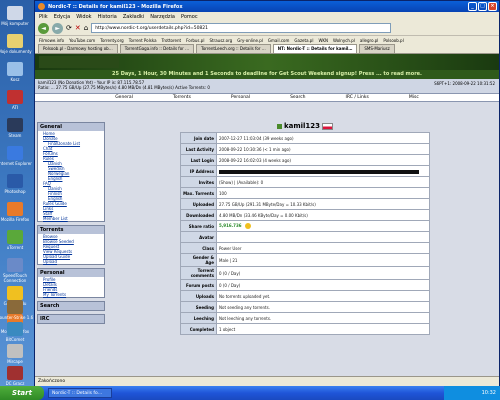 Image resolution: width=500 pixels, height=400 pixels. Describe the element at coordinates (57, 28) in the screenshot. I see `forward-button: ►` at that location.